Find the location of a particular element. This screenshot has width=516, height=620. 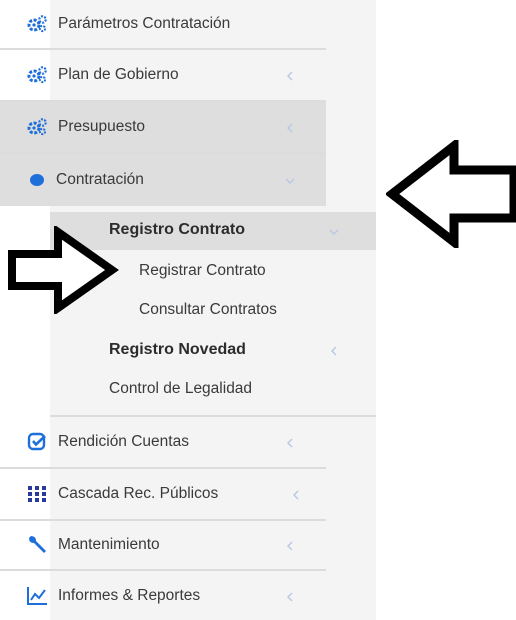

menu-item-cascada-rec-publicos: Cascada Rec. Públicos is located at coordinates (163, 495).